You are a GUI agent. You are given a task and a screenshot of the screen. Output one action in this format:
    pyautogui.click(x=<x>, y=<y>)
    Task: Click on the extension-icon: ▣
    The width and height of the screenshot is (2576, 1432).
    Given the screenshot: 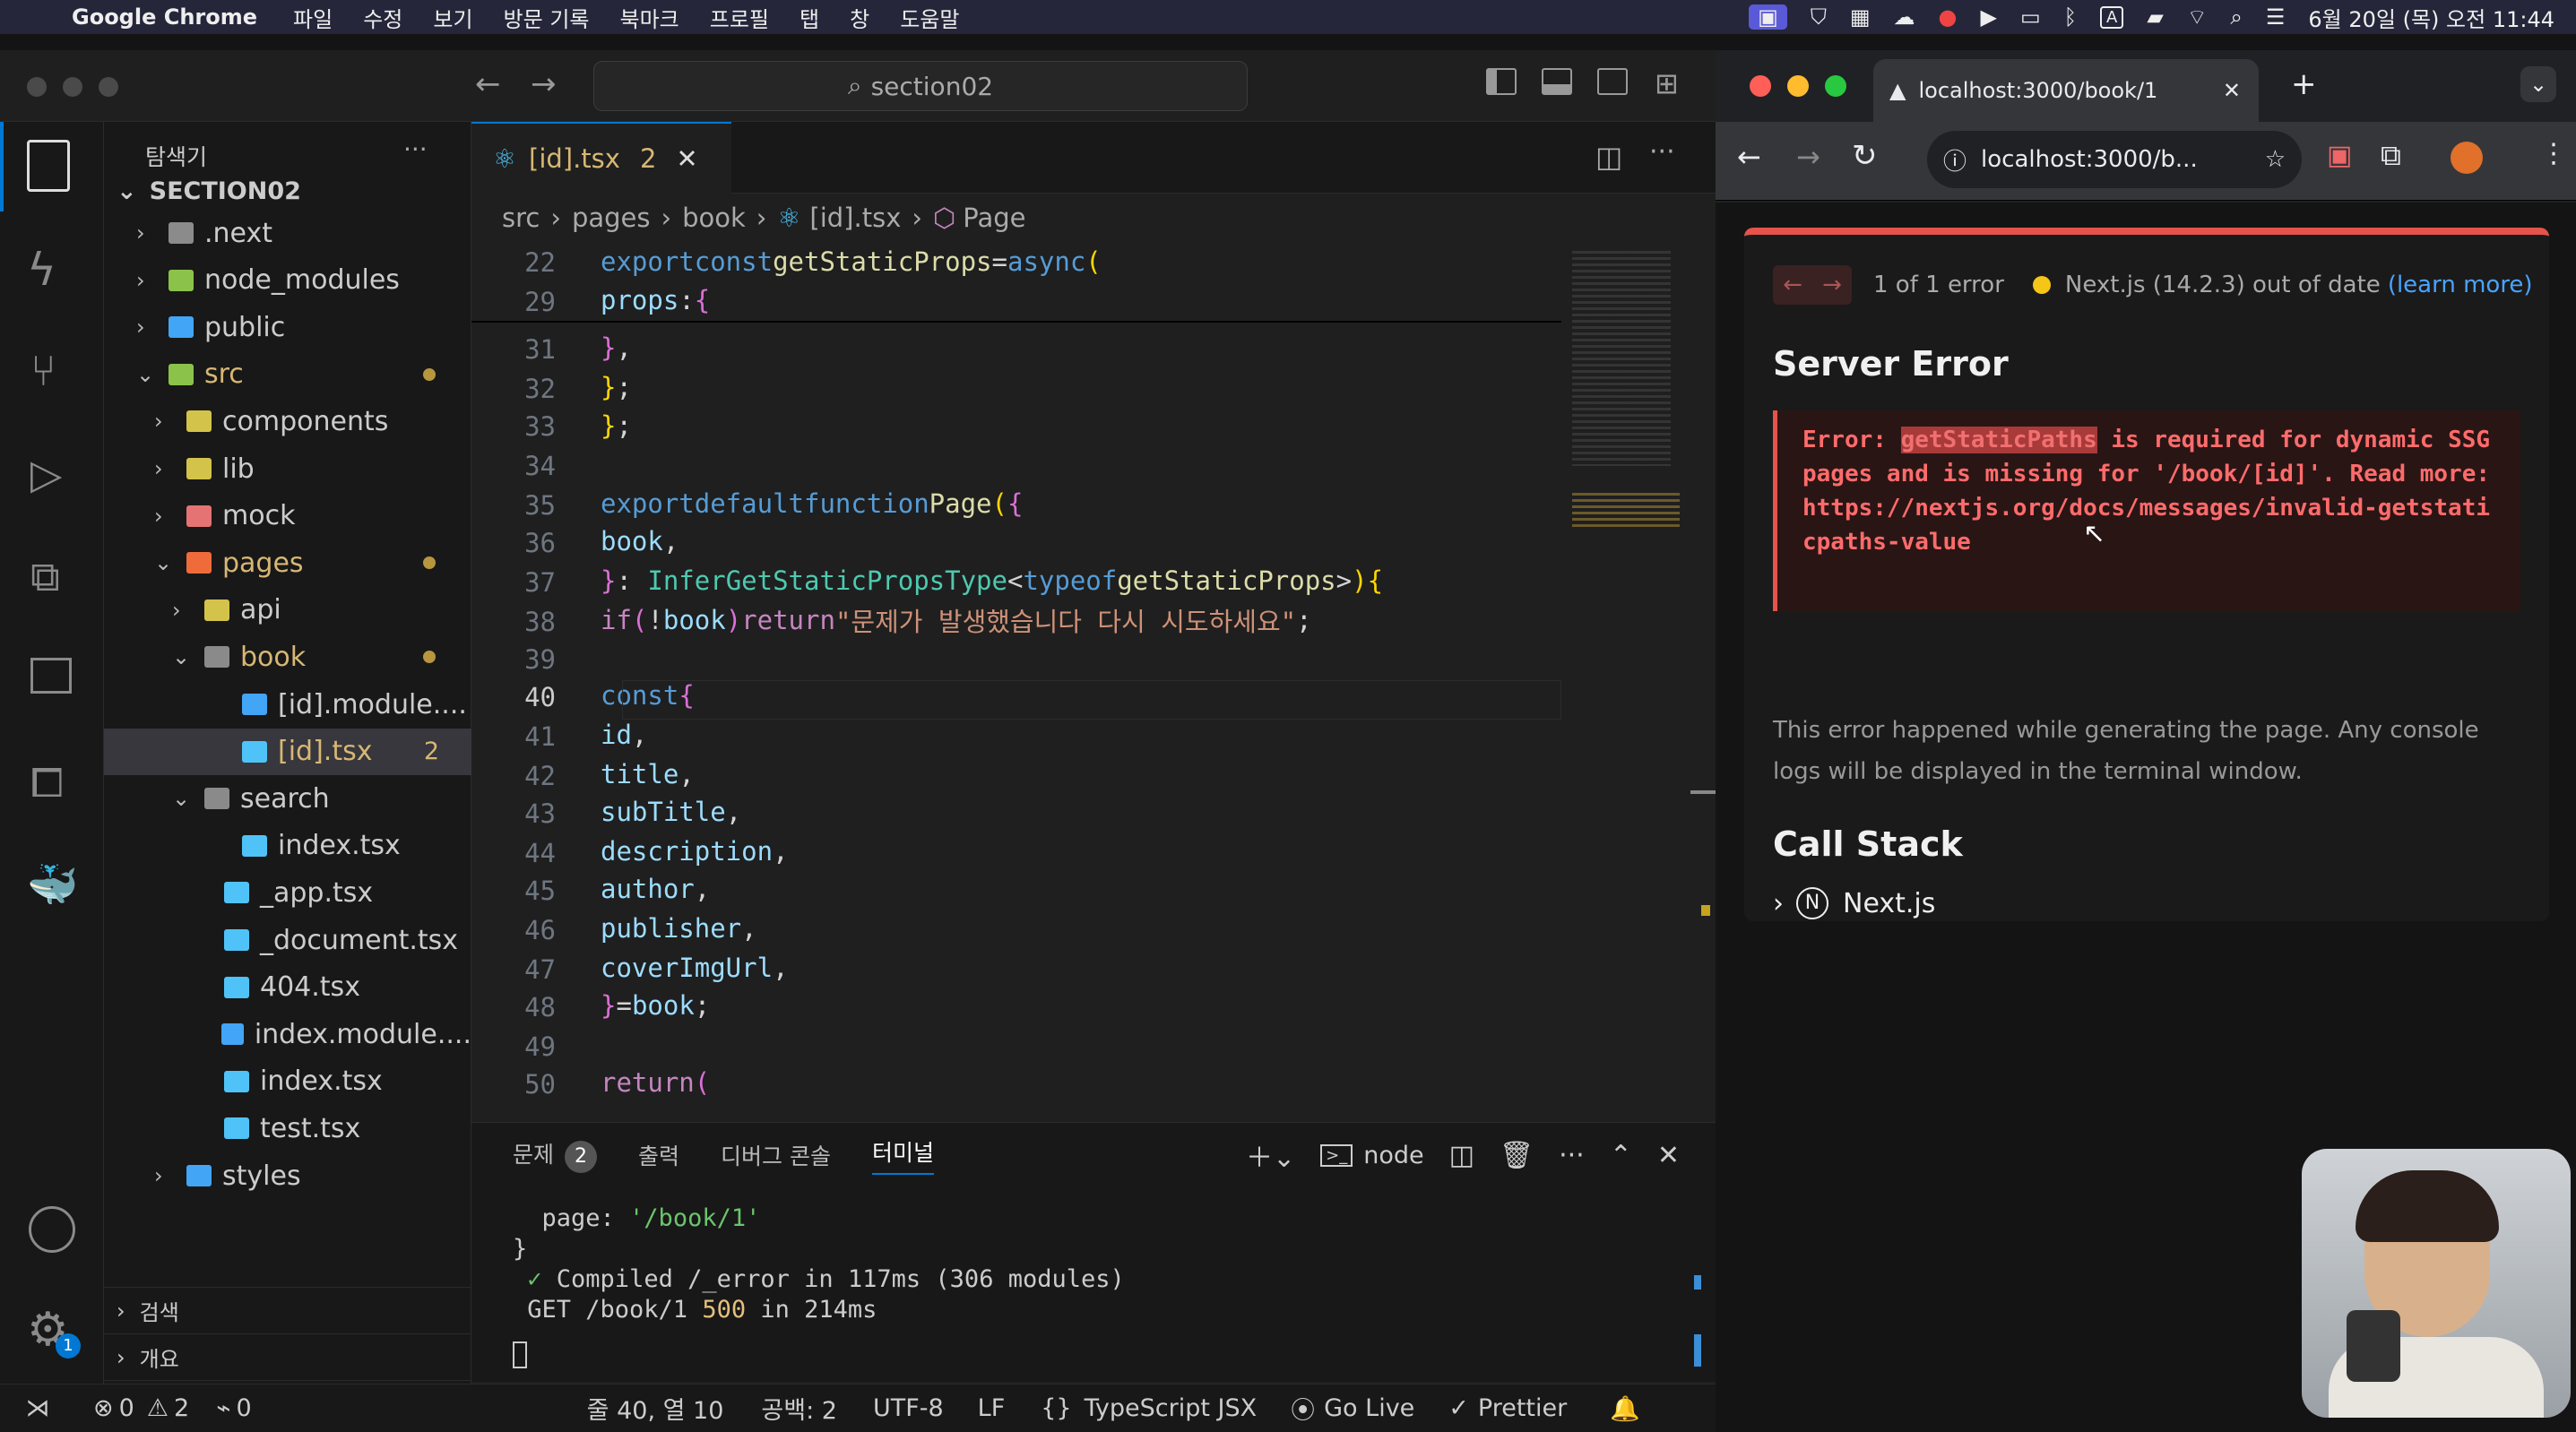 What is the action you would take?
    pyautogui.click(x=2339, y=155)
    